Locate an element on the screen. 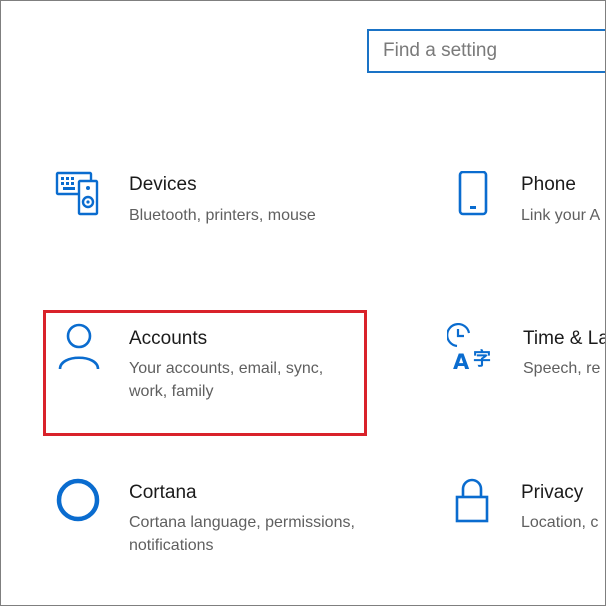 The height and width of the screenshot is (606, 606). tile-description: Speech, re is located at coordinates (562, 368).